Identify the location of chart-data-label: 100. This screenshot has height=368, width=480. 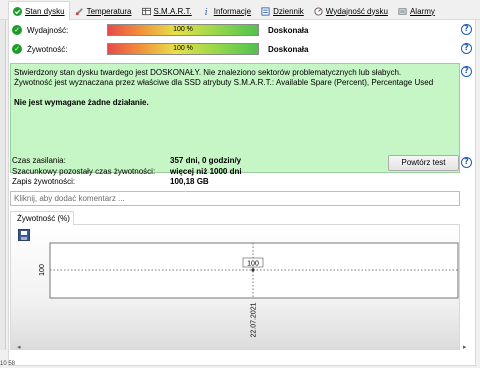
(253, 264).